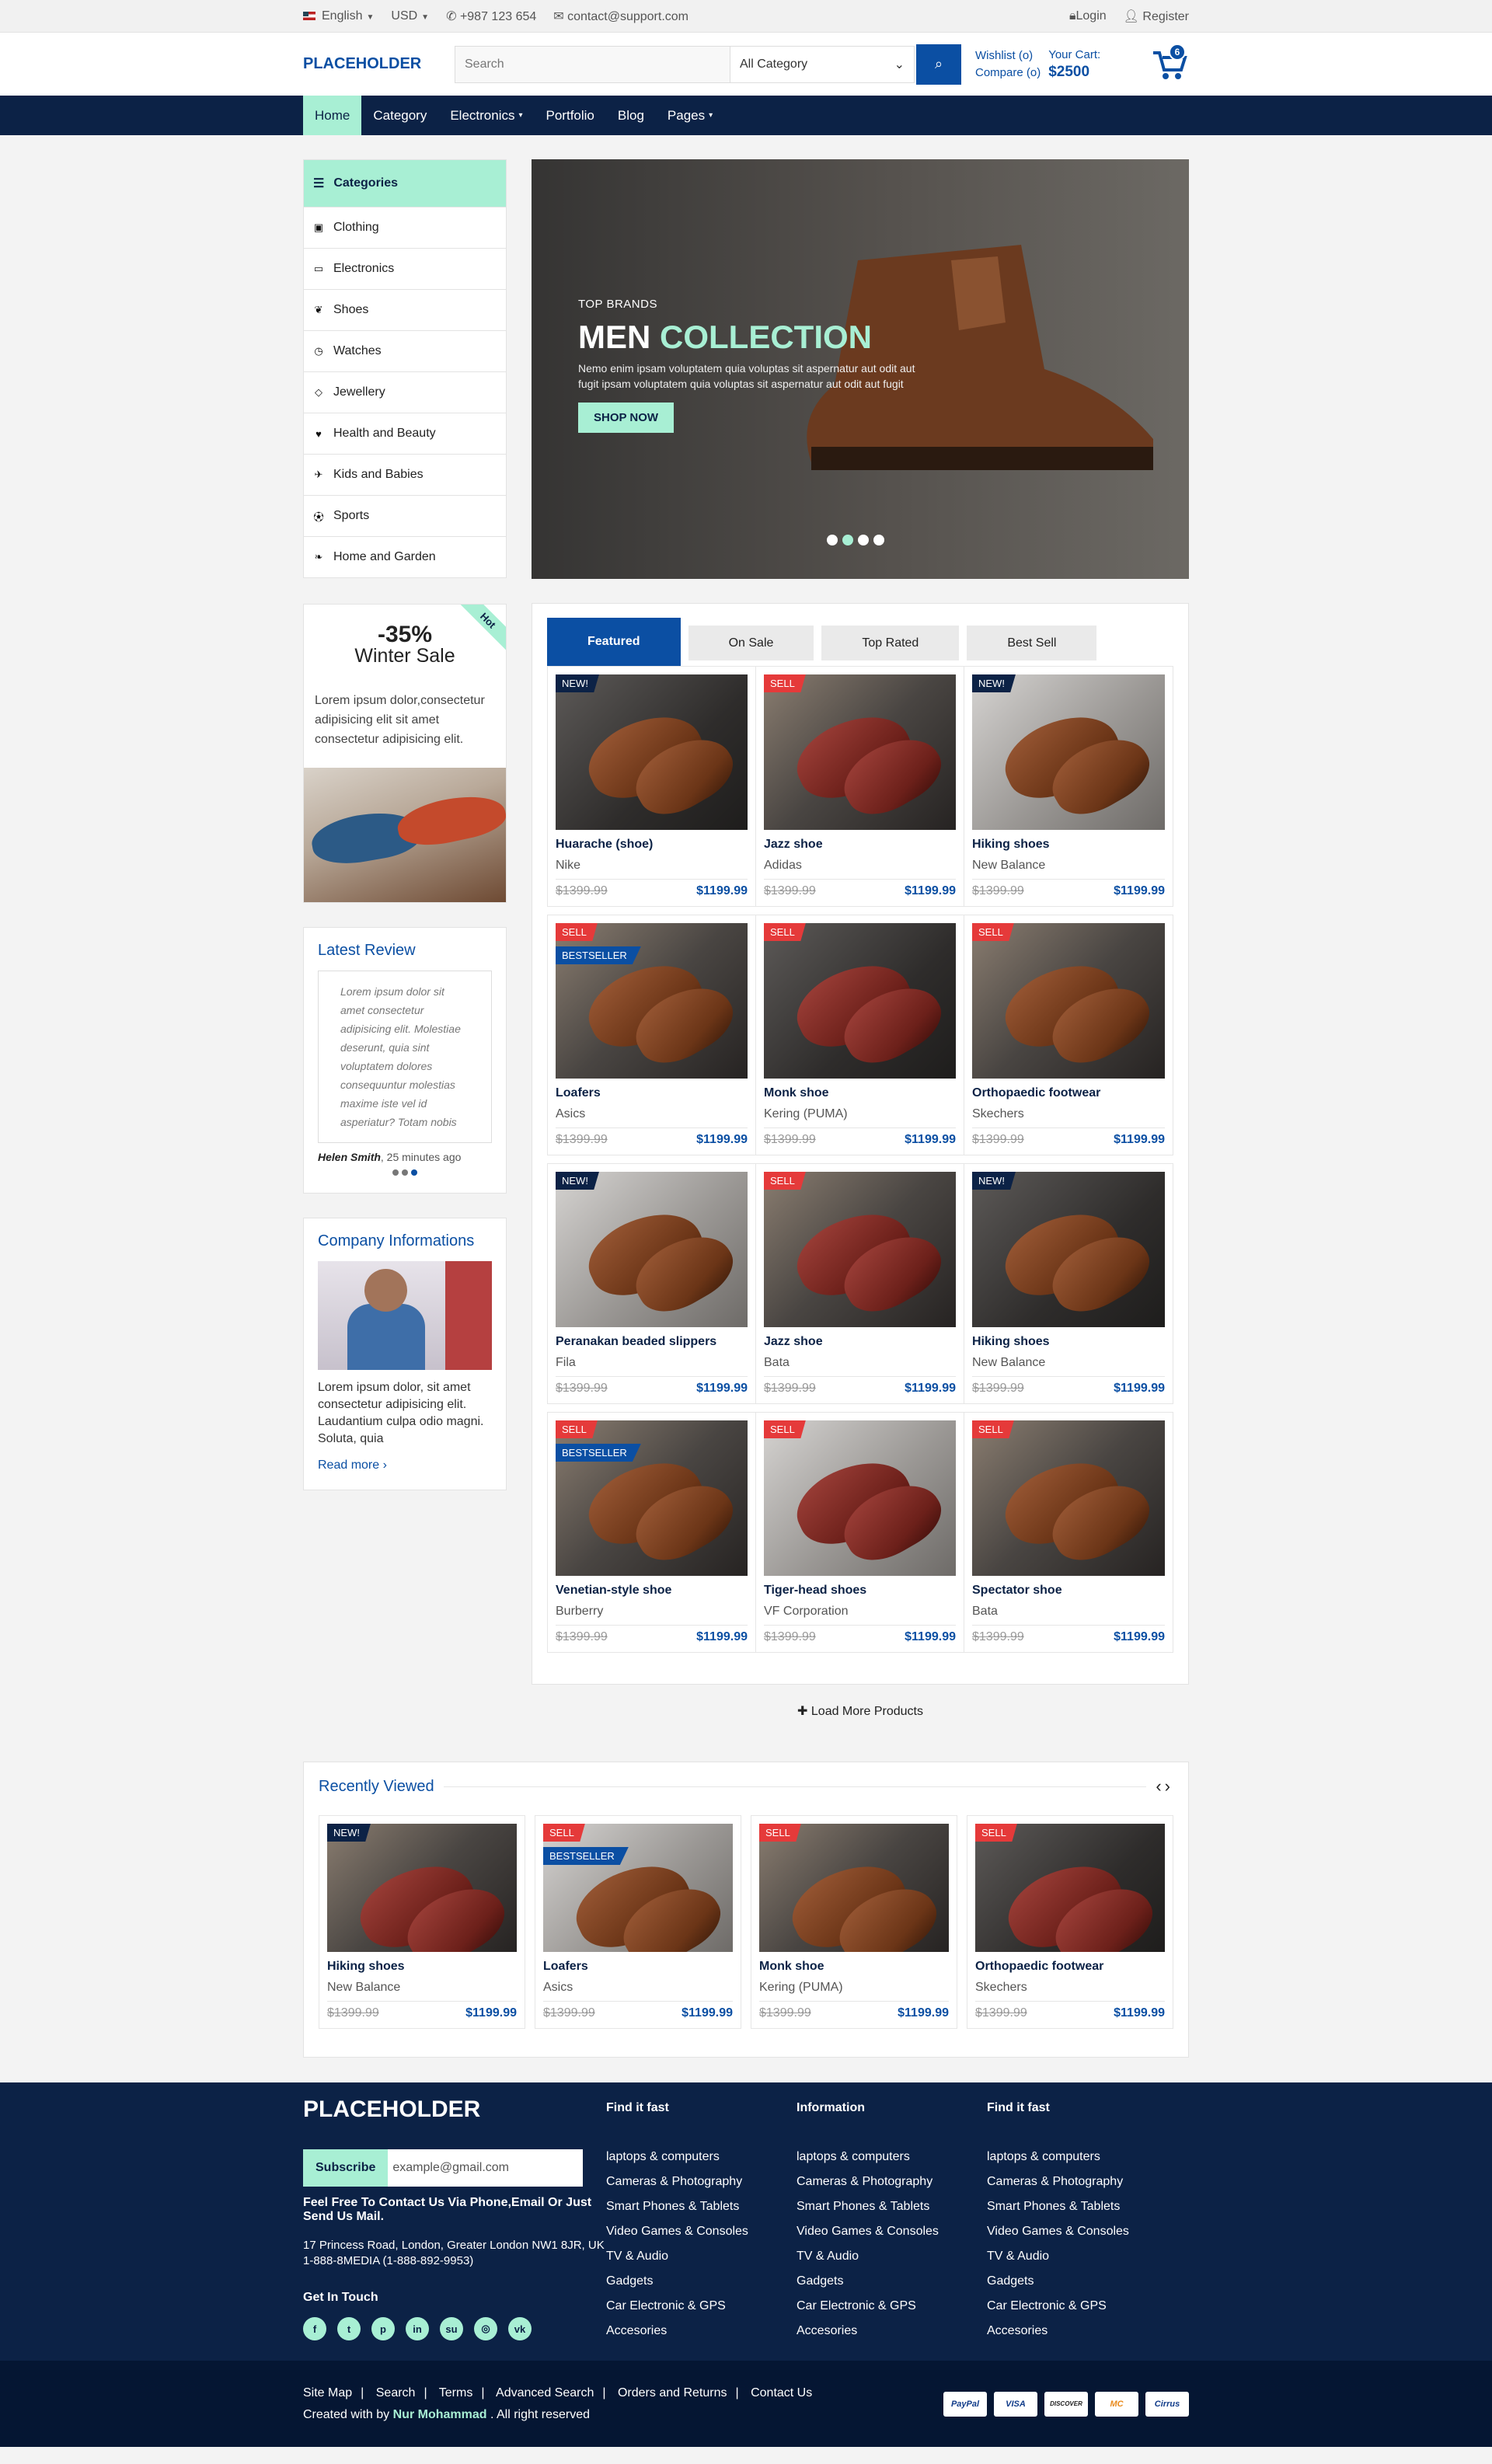 The image size is (1492, 2464). Describe the element at coordinates (592, 64) in the screenshot. I see `search-input: Search` at that location.